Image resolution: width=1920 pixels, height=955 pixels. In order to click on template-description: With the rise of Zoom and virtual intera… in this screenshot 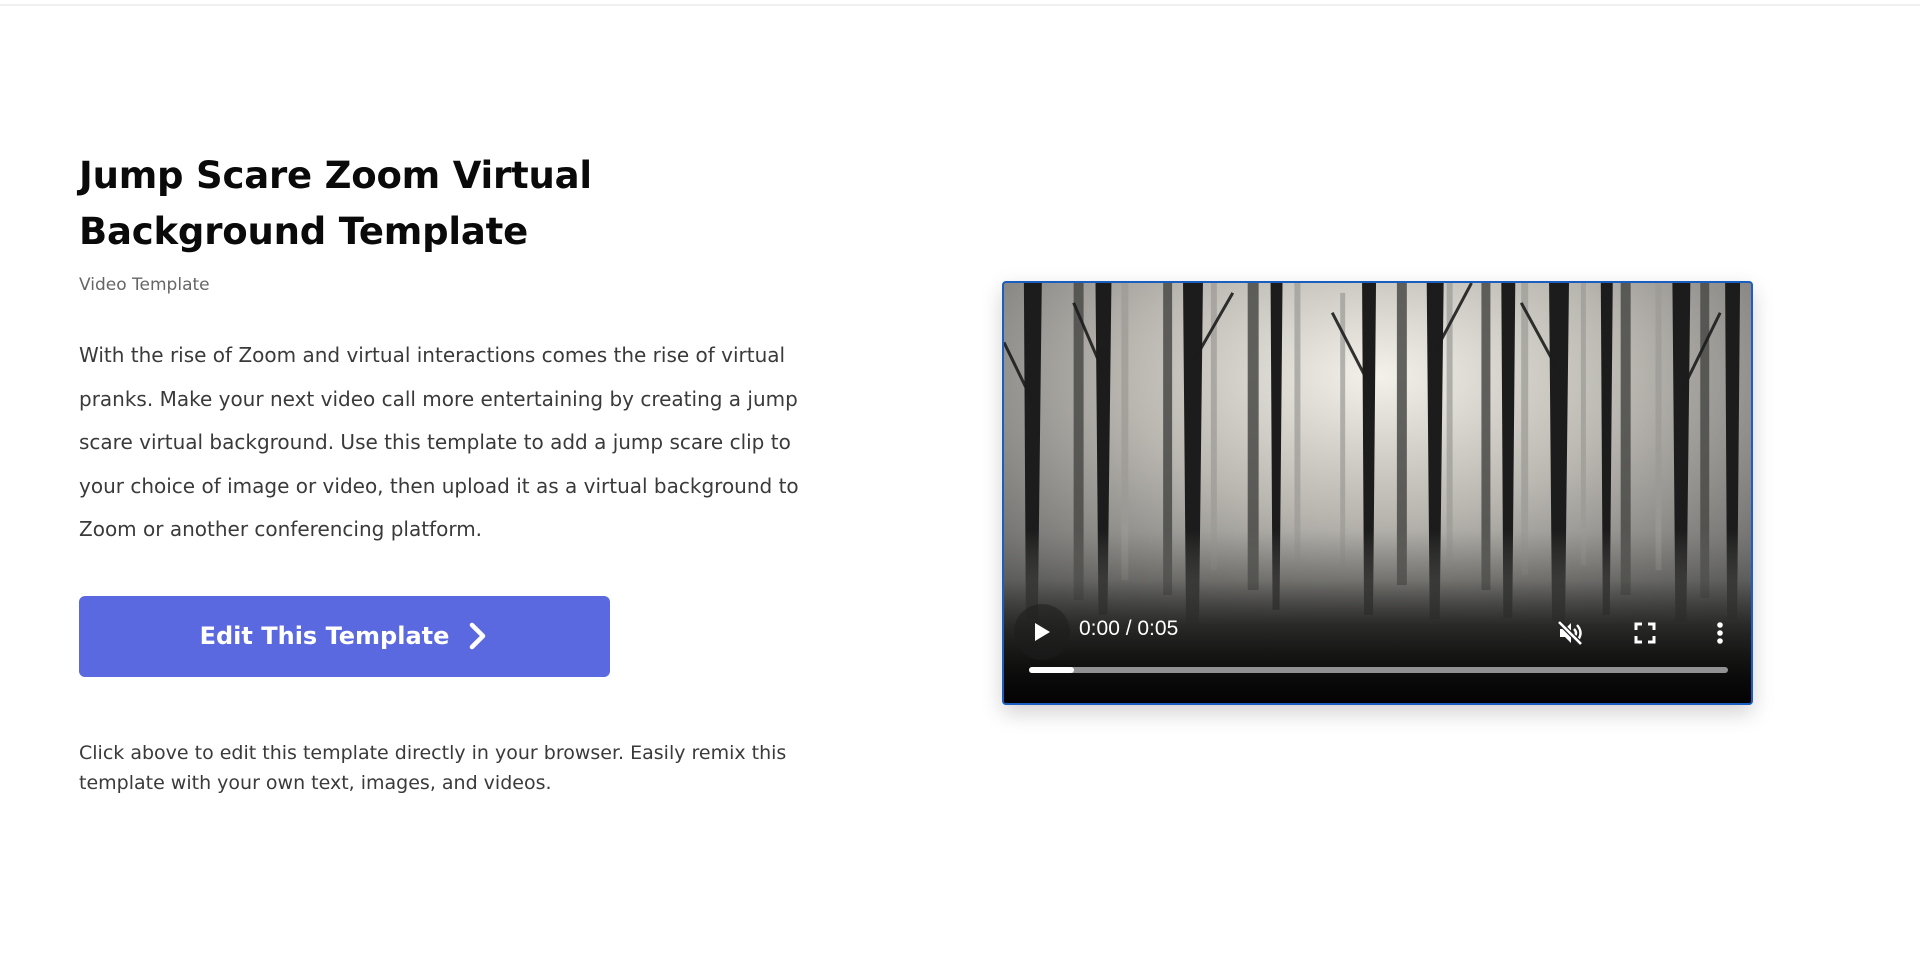, I will do `click(439, 442)`.